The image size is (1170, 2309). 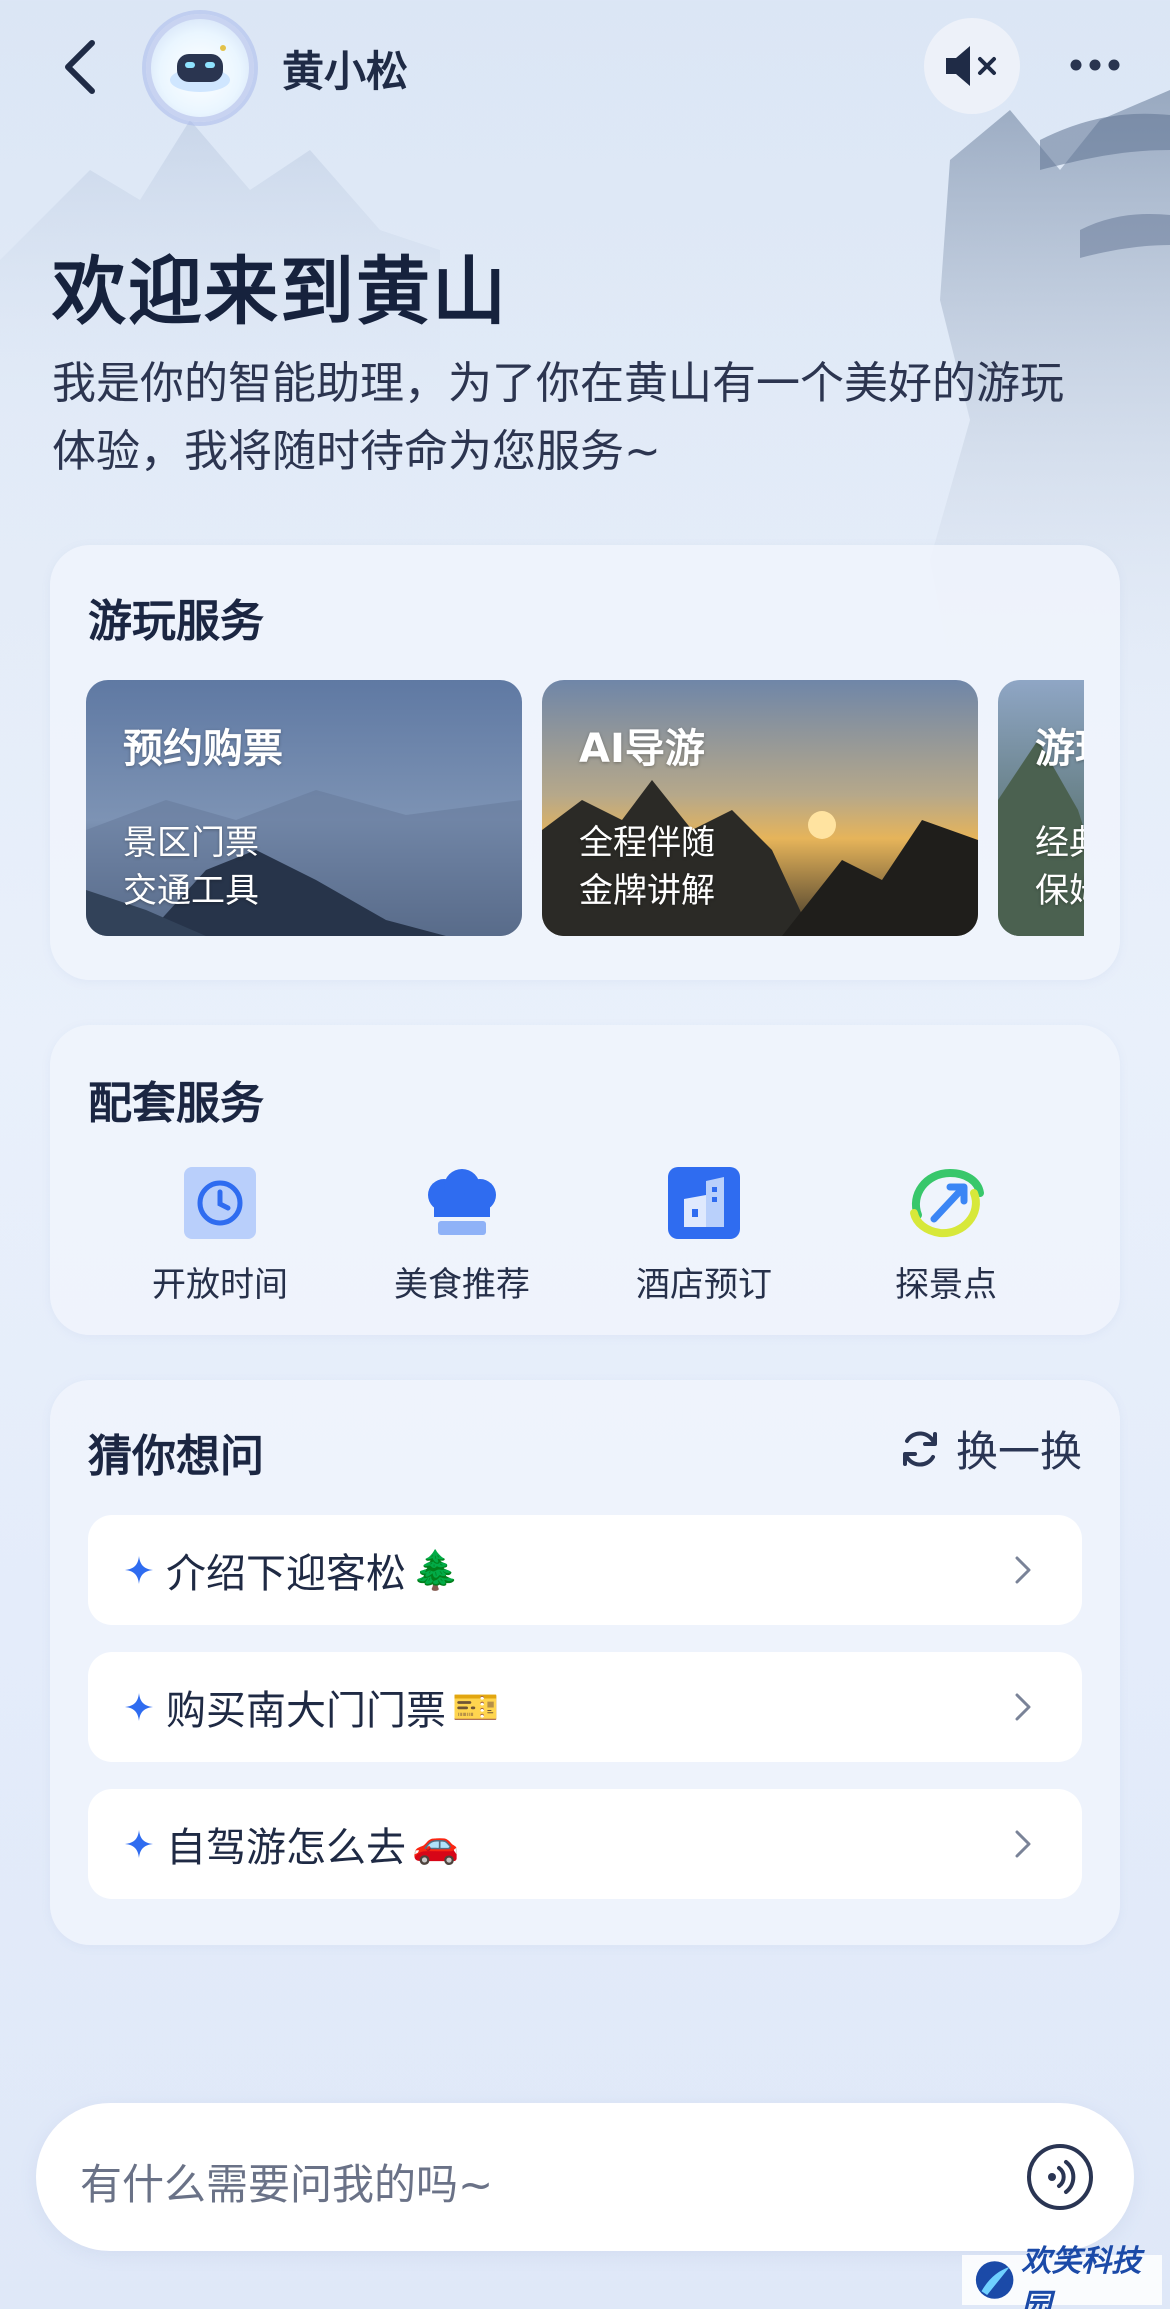 I want to click on avatar, so click(x=200, y=68).